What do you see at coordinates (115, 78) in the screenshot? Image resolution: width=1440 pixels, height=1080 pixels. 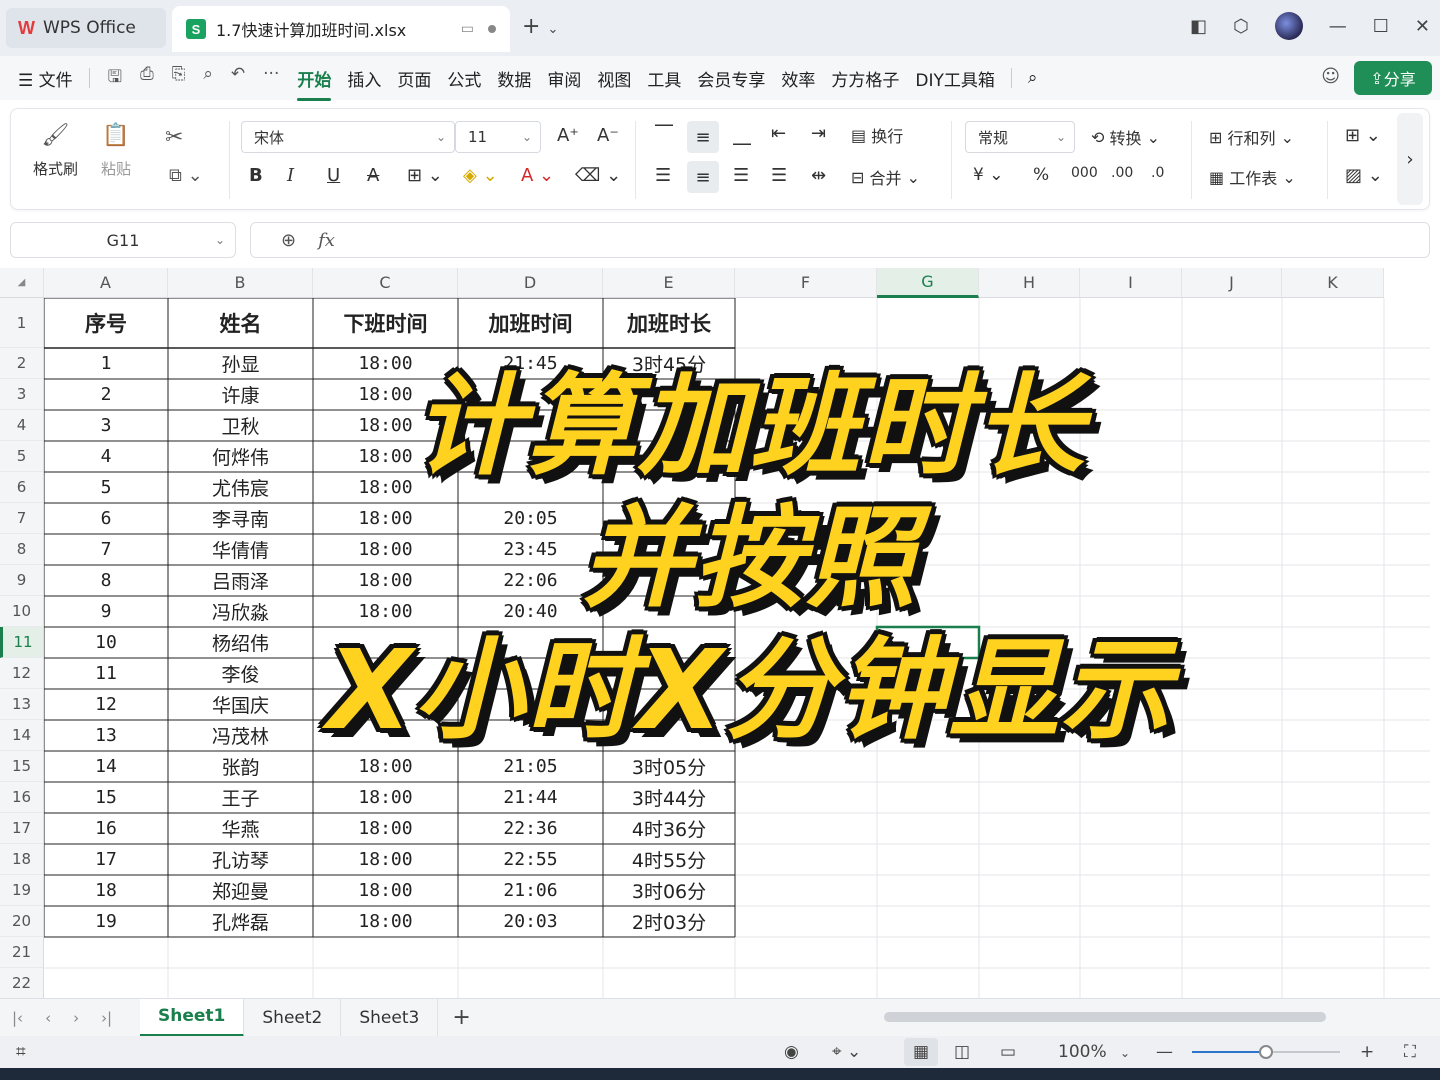 I see `save-icon: 🖫` at bounding box center [115, 78].